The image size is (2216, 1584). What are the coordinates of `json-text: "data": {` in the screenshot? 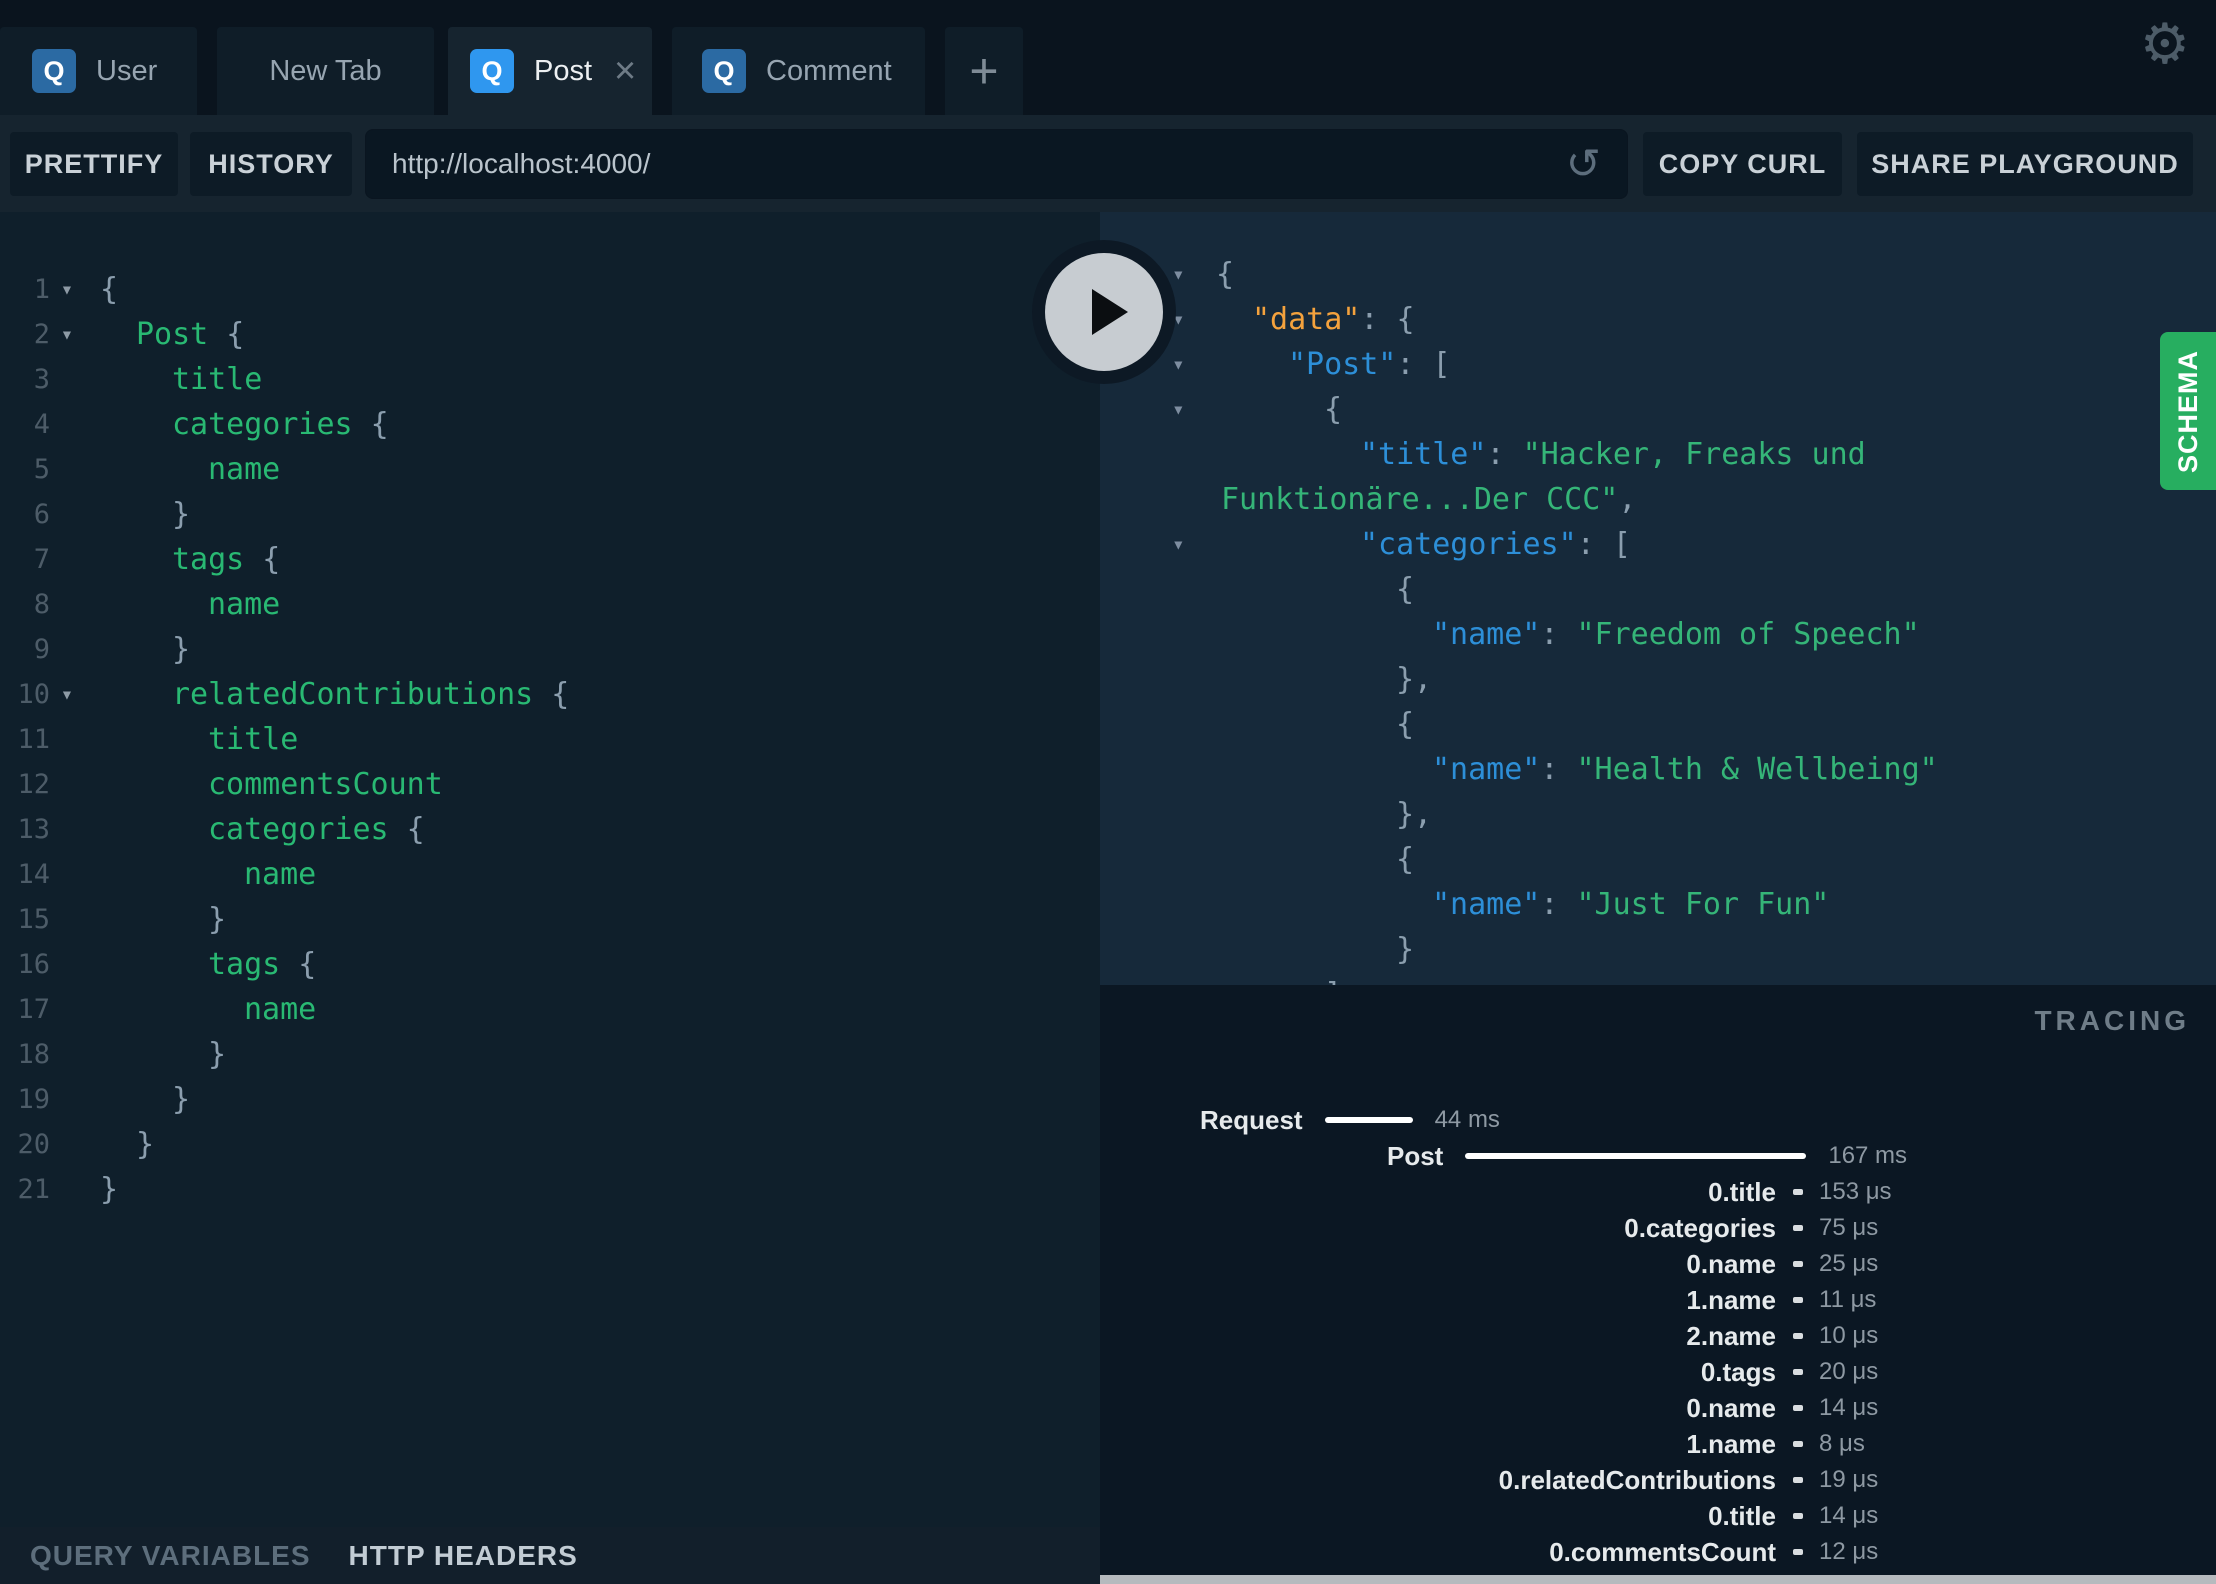 It's located at (1315, 319).